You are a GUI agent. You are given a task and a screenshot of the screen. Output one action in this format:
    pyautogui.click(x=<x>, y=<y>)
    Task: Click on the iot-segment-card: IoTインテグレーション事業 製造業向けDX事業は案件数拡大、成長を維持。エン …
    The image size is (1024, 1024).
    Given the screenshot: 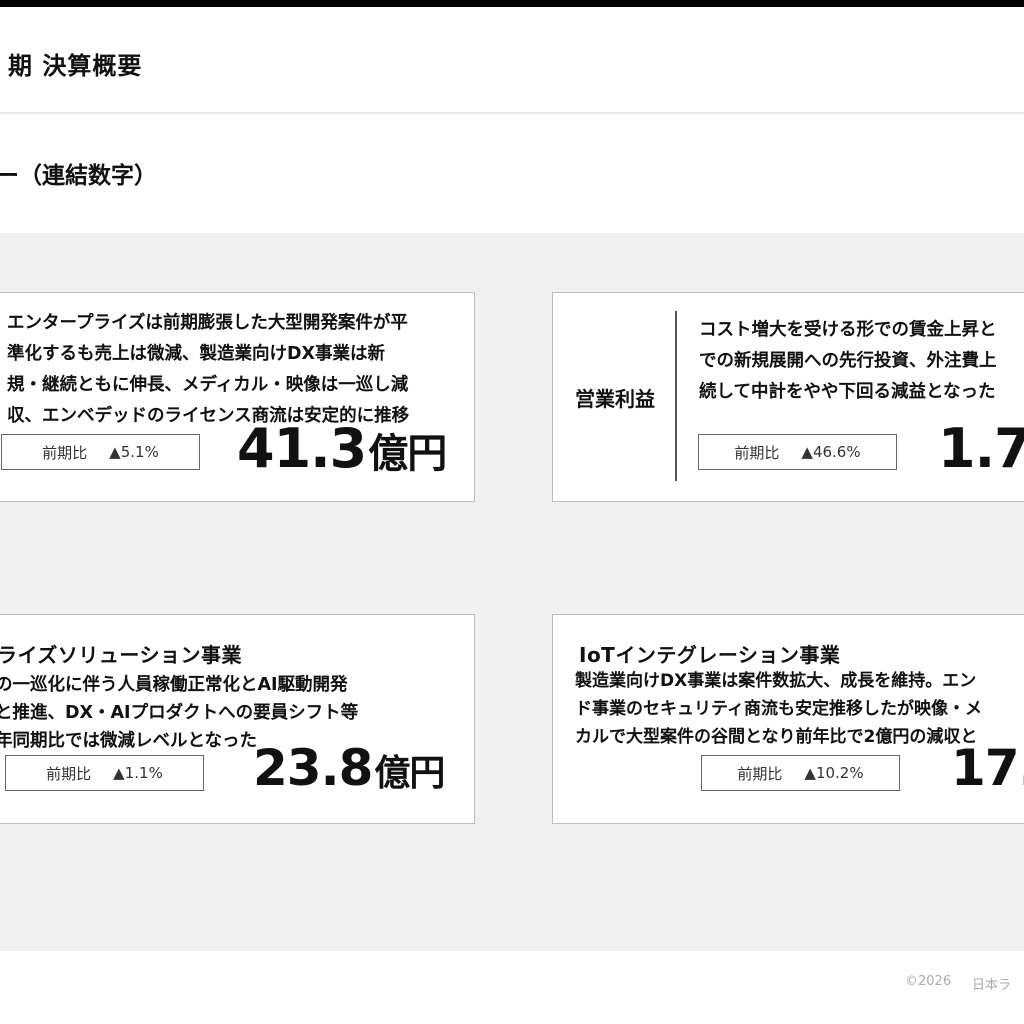 What is the action you would take?
    pyautogui.click(x=788, y=719)
    